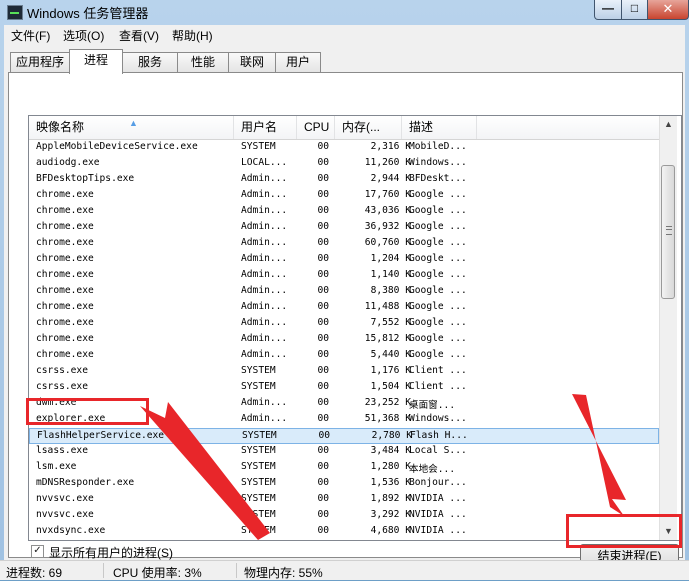 The width and height of the screenshot is (689, 581). I want to click on tab-processes: 进程, so click(96, 61).